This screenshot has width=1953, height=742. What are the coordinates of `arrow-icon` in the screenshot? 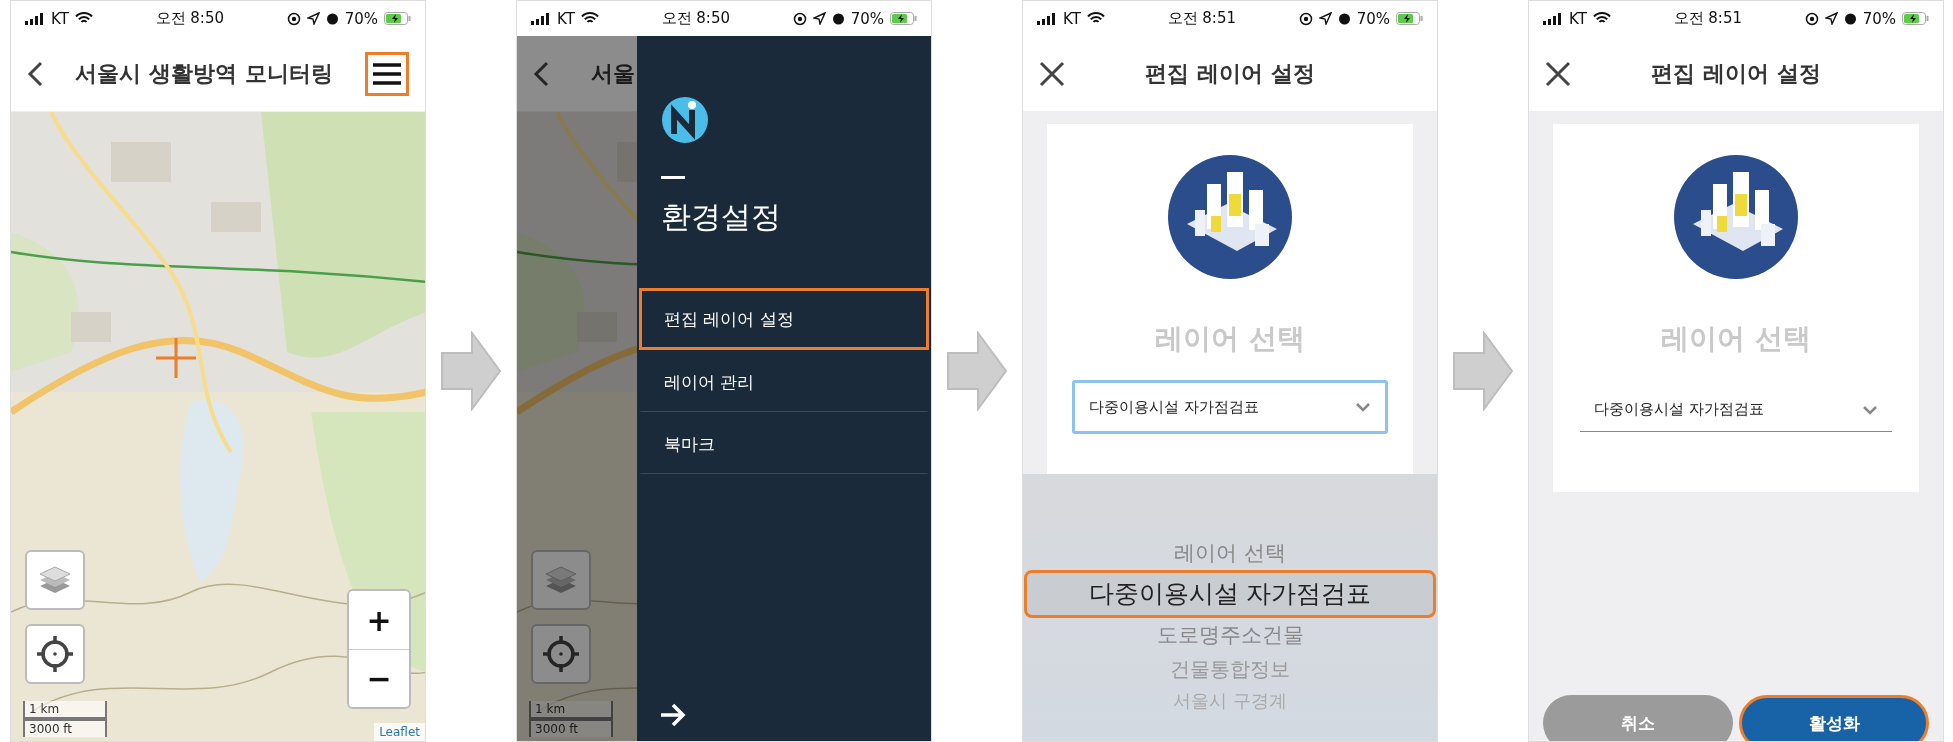 It's located at (673, 715).